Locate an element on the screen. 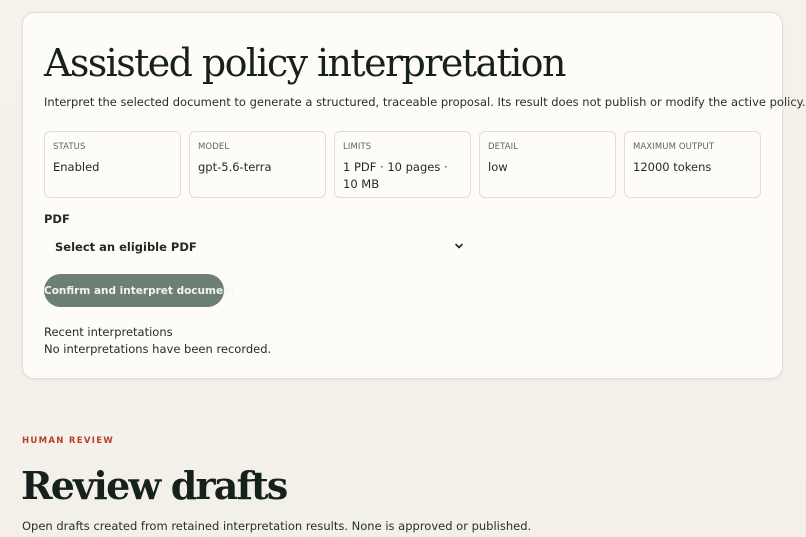 Image resolution: width=806 pixels, height=537 pixels. recent-interpretations-empty: No interpretations have been recorded. is located at coordinates (158, 349).